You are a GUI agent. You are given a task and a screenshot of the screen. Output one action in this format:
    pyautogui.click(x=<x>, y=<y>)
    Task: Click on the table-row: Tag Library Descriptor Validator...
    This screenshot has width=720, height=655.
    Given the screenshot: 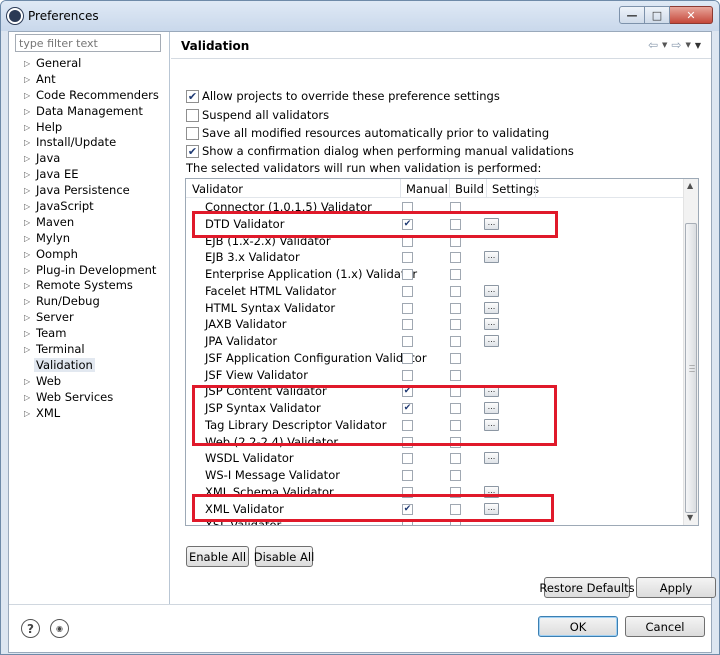 What is the action you would take?
    pyautogui.click(x=435, y=425)
    